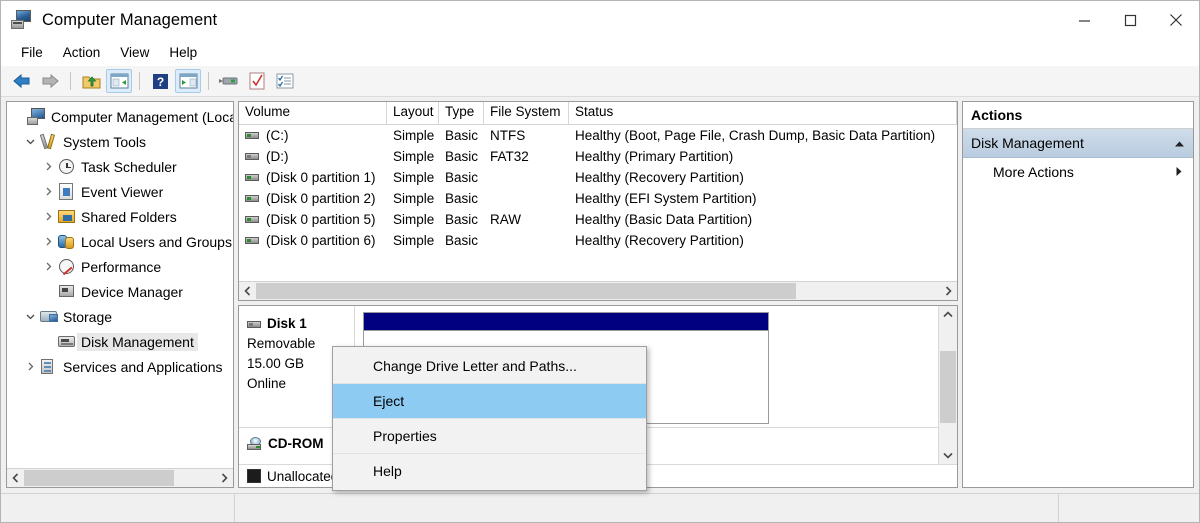 The width and height of the screenshot is (1200, 523). Describe the element at coordinates (763, 113) in the screenshot. I see `column-header-status: Status` at that location.